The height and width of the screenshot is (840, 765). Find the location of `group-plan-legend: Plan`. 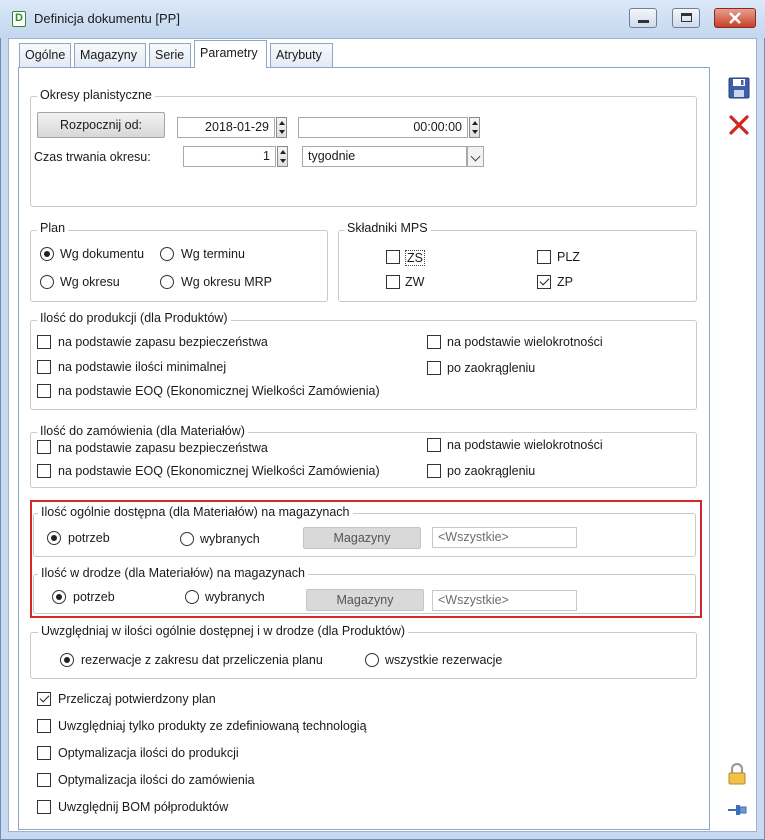

group-plan-legend: Plan is located at coordinates (53, 228).